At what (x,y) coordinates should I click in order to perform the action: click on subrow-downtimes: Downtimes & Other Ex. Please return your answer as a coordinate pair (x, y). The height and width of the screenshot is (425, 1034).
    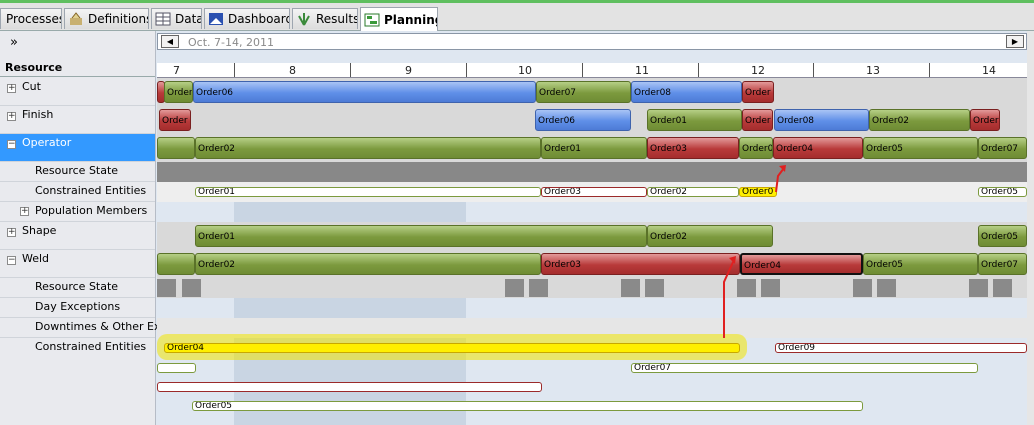
    Looking at the image, I should click on (80, 328).